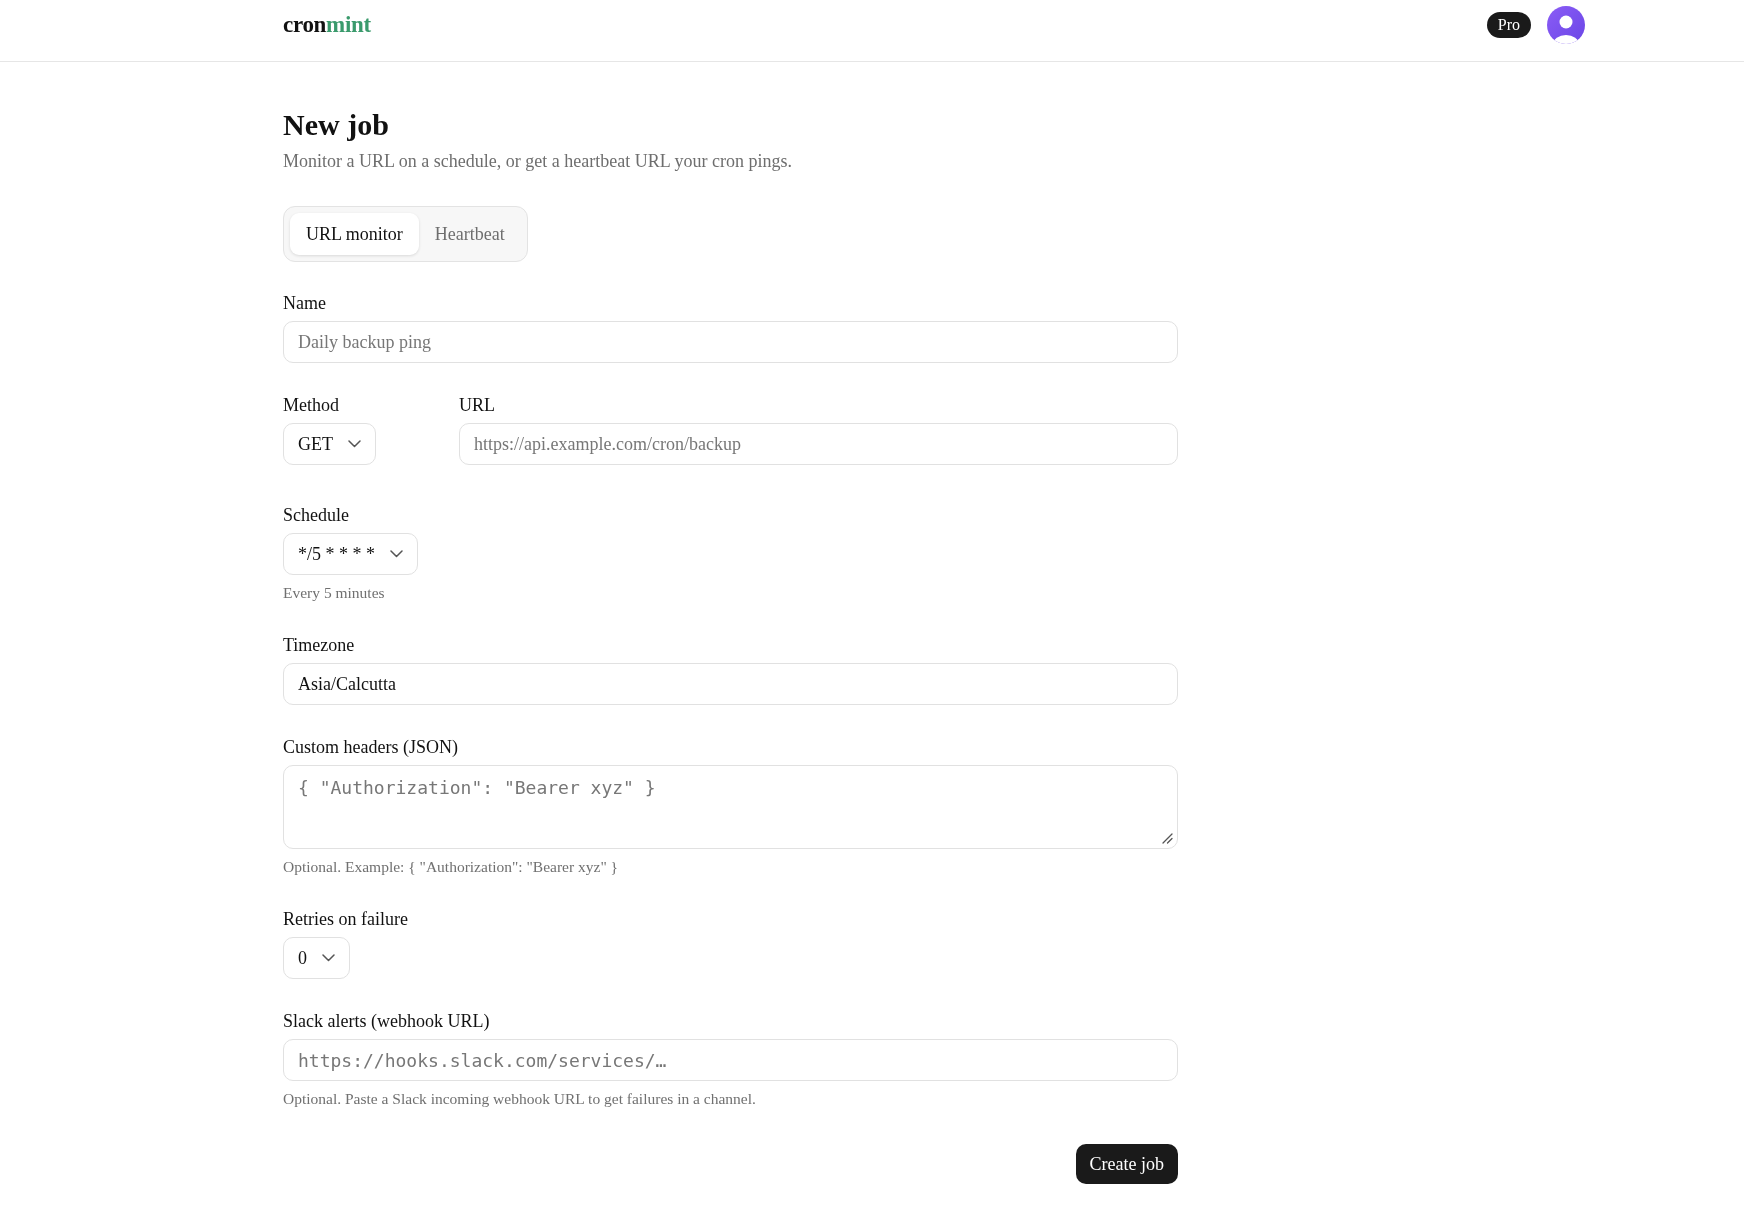 The height and width of the screenshot is (1230, 1744). What do you see at coordinates (1508, 25) in the screenshot?
I see `plan-badge: Pro` at bounding box center [1508, 25].